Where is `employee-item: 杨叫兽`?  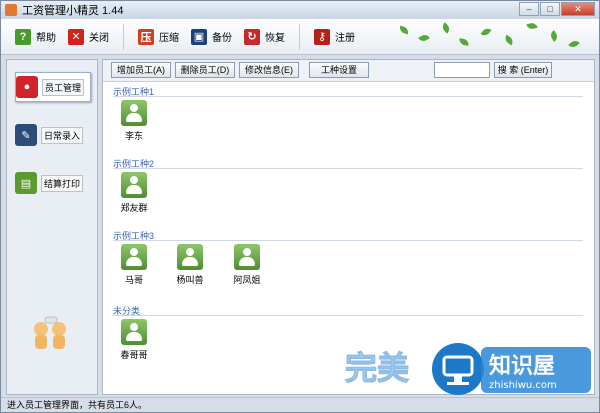
employee-item: 杨叫兽 is located at coordinates (190, 265).